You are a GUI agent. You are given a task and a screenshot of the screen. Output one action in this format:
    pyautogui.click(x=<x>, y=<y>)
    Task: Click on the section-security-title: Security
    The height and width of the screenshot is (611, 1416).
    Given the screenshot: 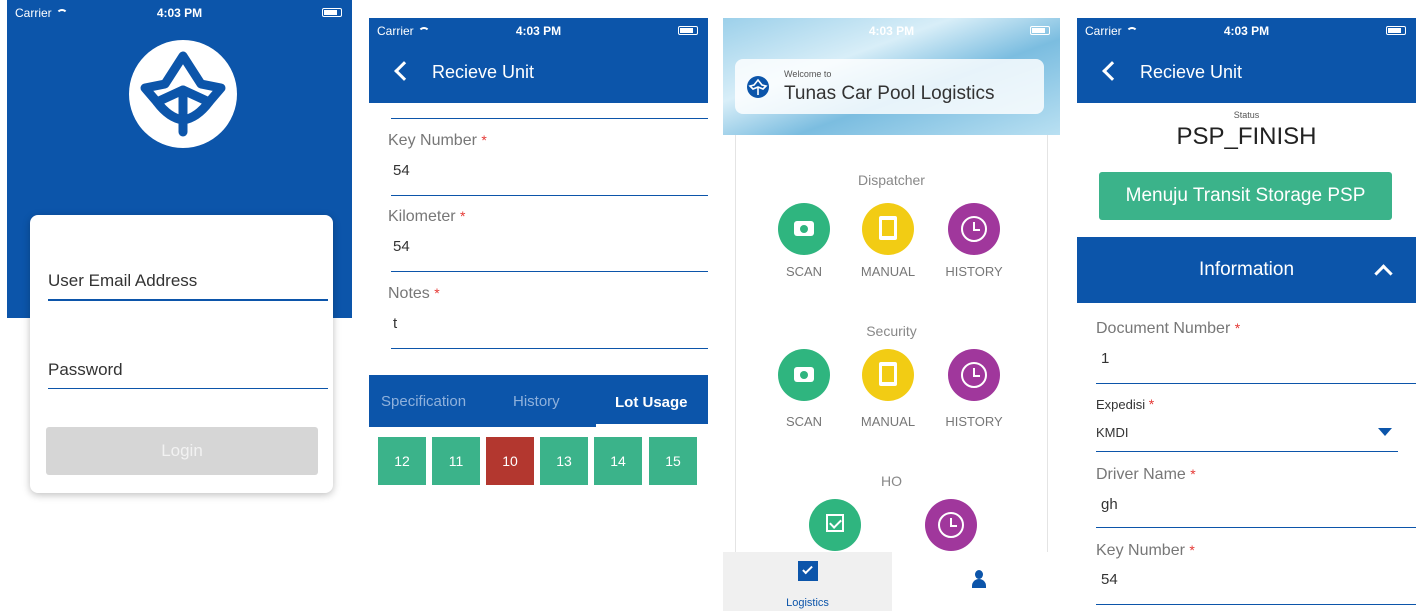 What is the action you would take?
    pyautogui.click(x=891, y=331)
    